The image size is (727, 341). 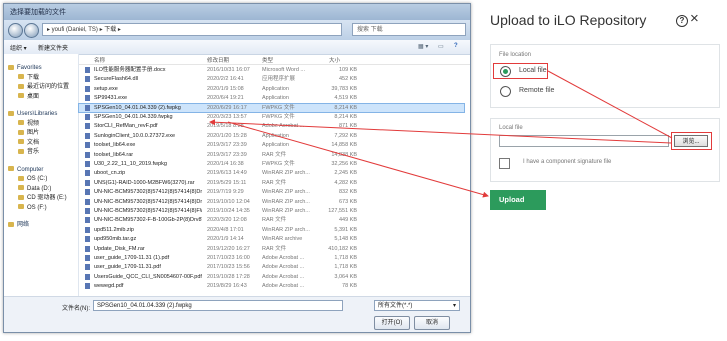 What do you see at coordinates (432, 323) in the screenshot?
I see `cancel-button: 取消` at bounding box center [432, 323].